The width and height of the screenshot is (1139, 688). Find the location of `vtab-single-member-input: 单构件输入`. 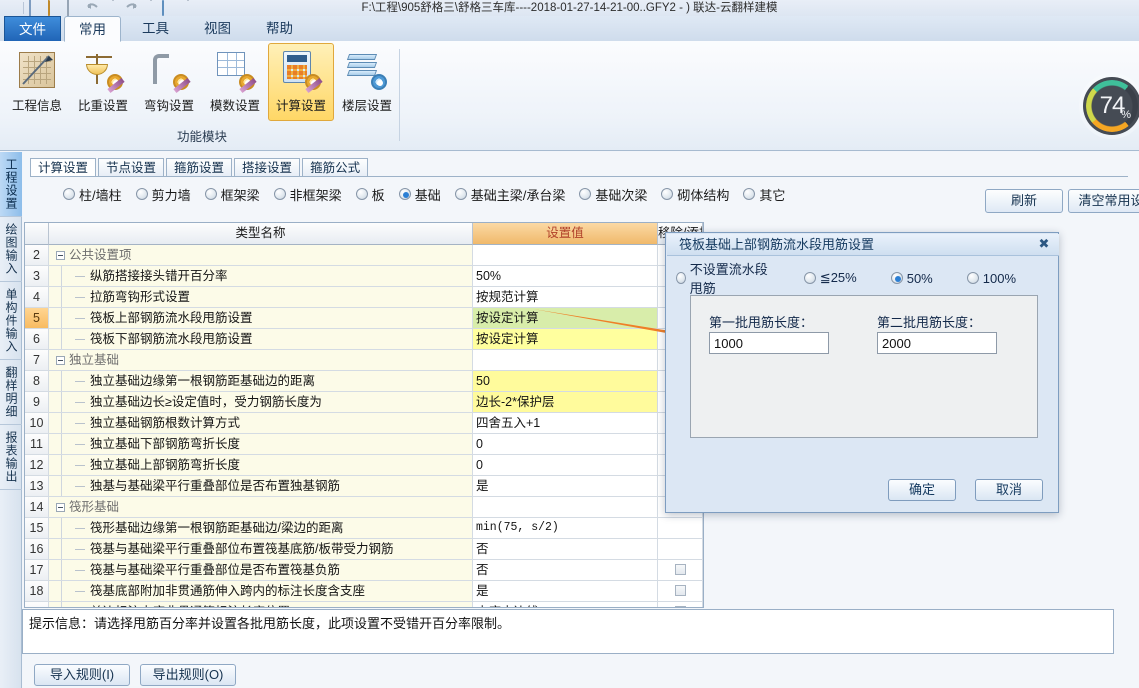

vtab-single-member-input: 单构件输入 is located at coordinates (11, 321).